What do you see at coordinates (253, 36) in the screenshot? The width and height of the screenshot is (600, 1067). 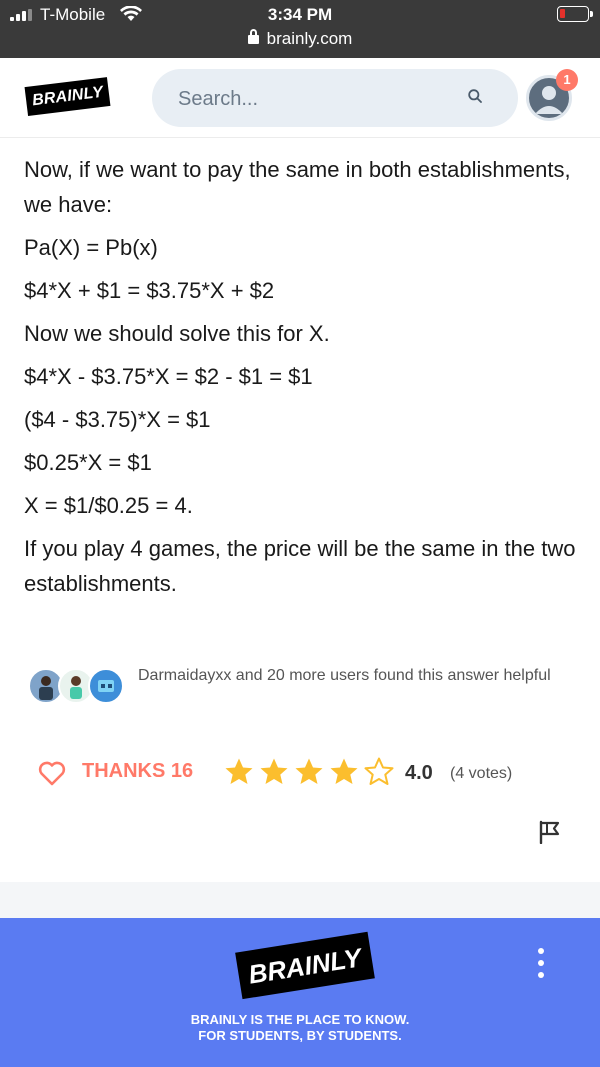 I see `lock-icon` at bounding box center [253, 36].